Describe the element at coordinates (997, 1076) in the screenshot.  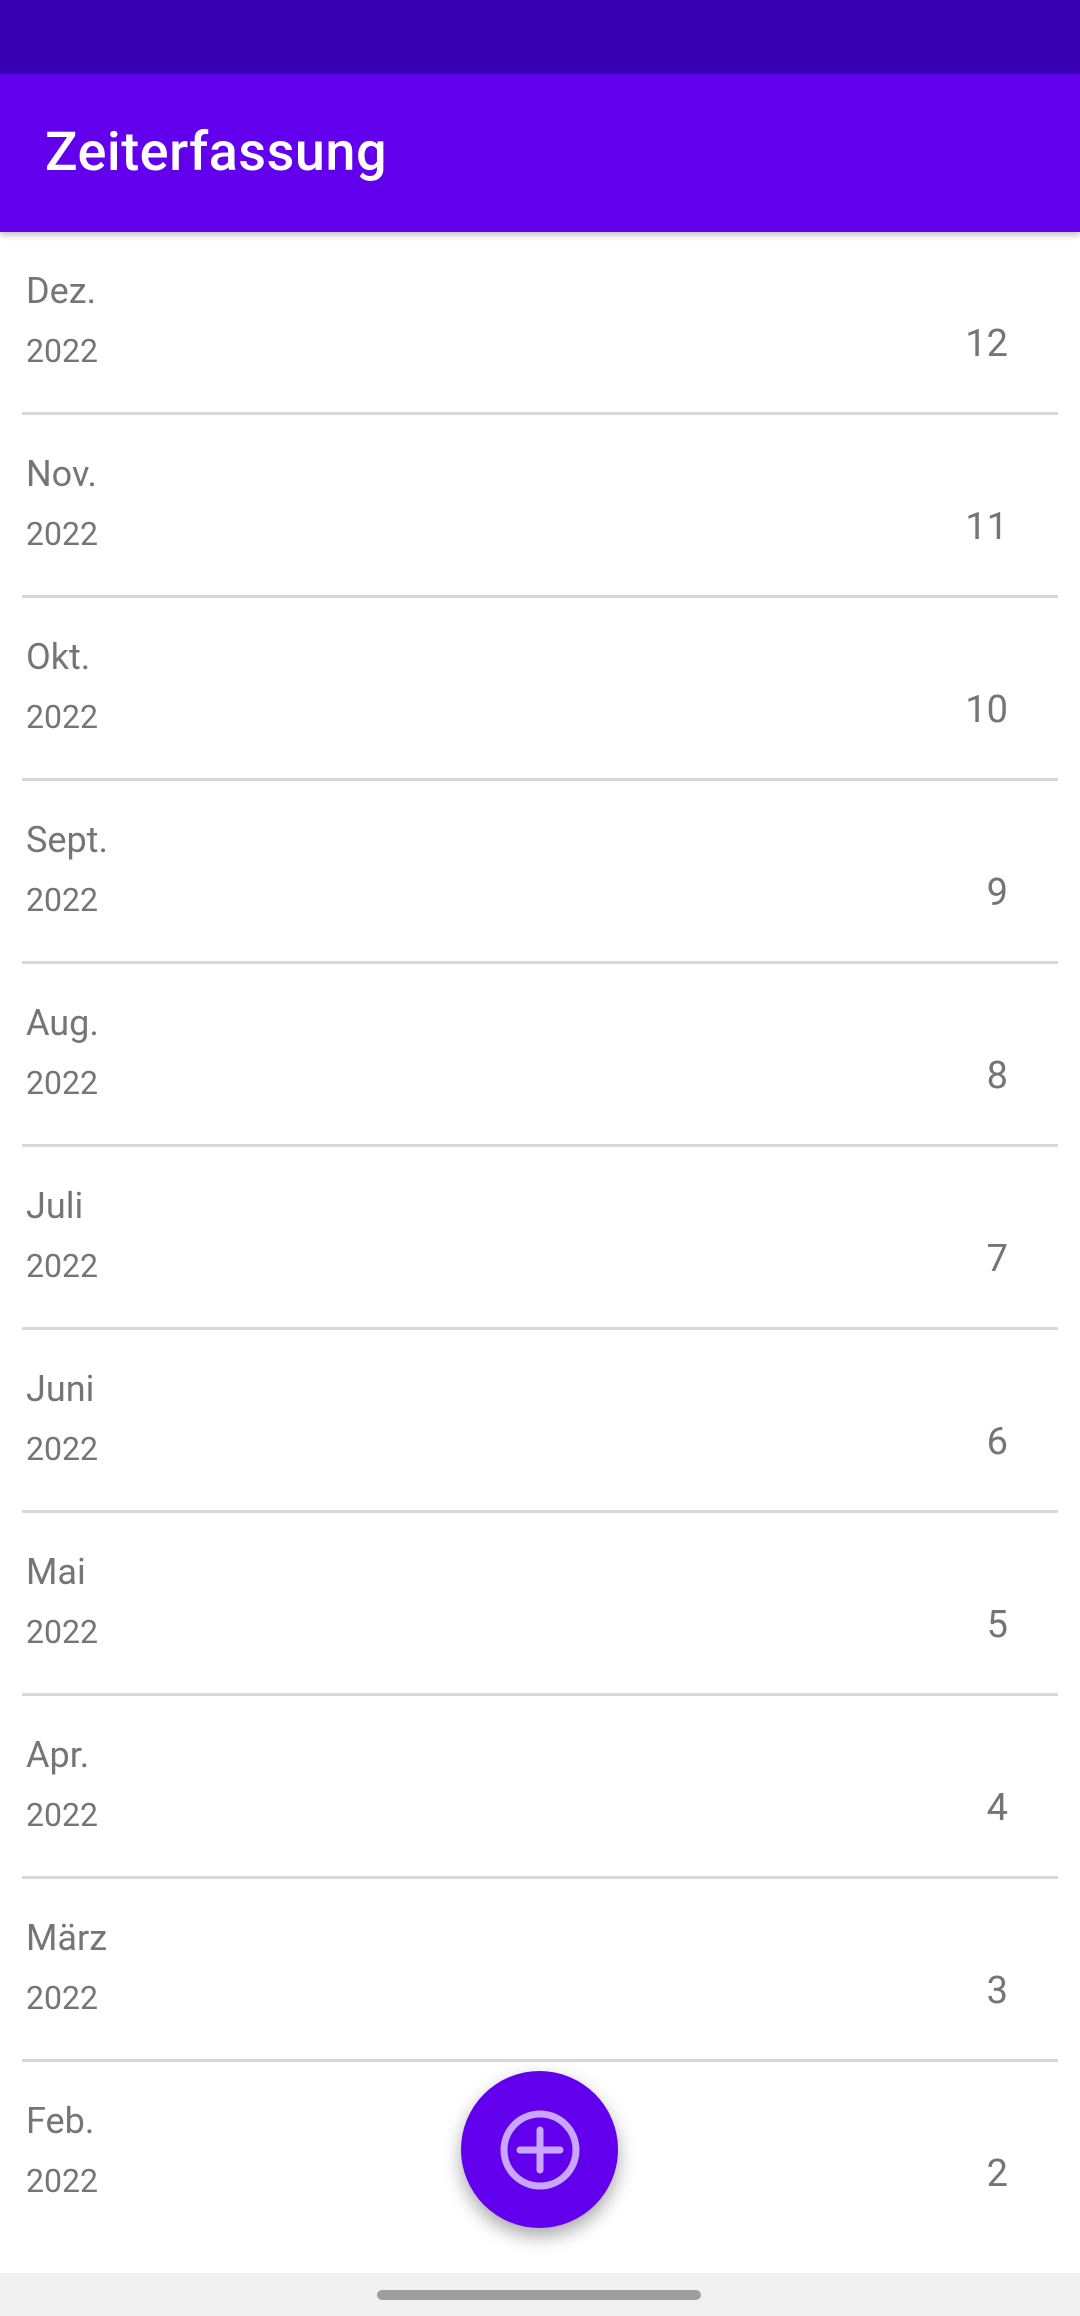
I see `month-number: 8` at that location.